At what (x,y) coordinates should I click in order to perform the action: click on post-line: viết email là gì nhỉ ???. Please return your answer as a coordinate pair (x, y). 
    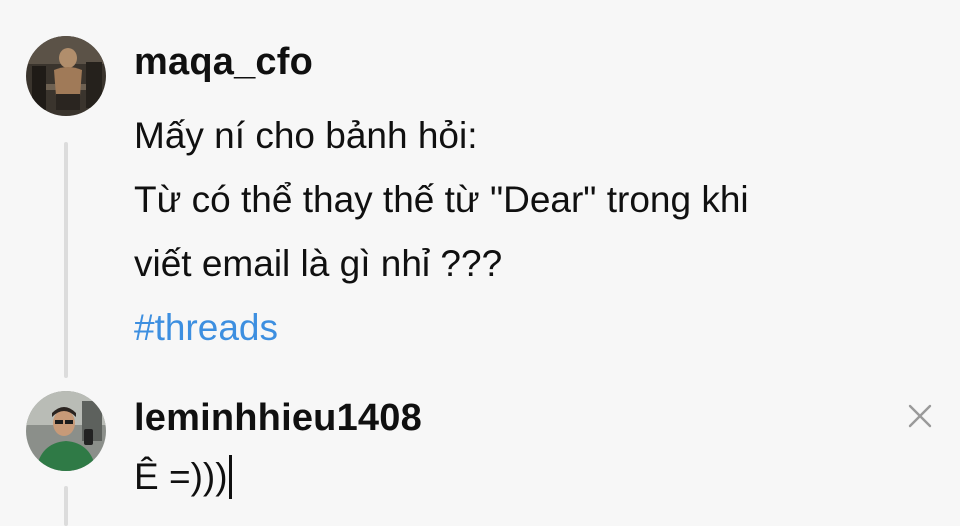
    Looking at the image, I should click on (318, 263).